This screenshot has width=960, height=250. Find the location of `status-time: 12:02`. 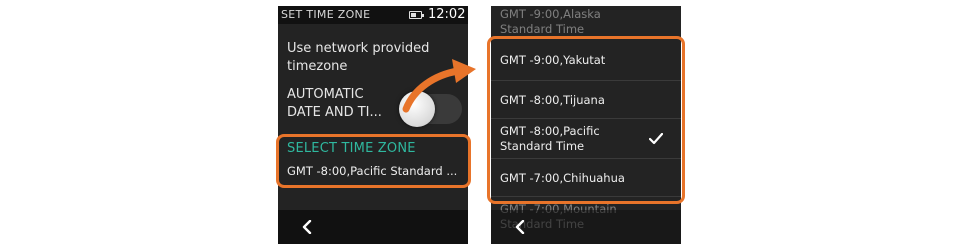

status-time: 12:02 is located at coordinates (447, 14).